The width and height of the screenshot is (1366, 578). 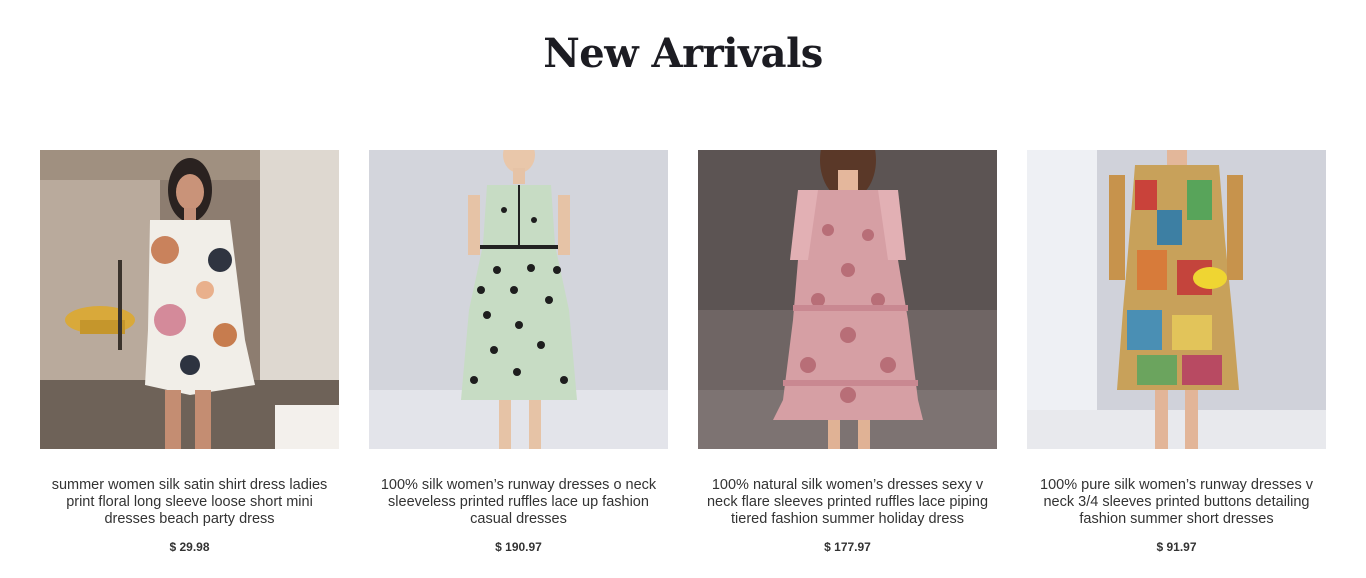 What do you see at coordinates (189, 547) in the screenshot?
I see `product-price: $ 29.98` at bounding box center [189, 547].